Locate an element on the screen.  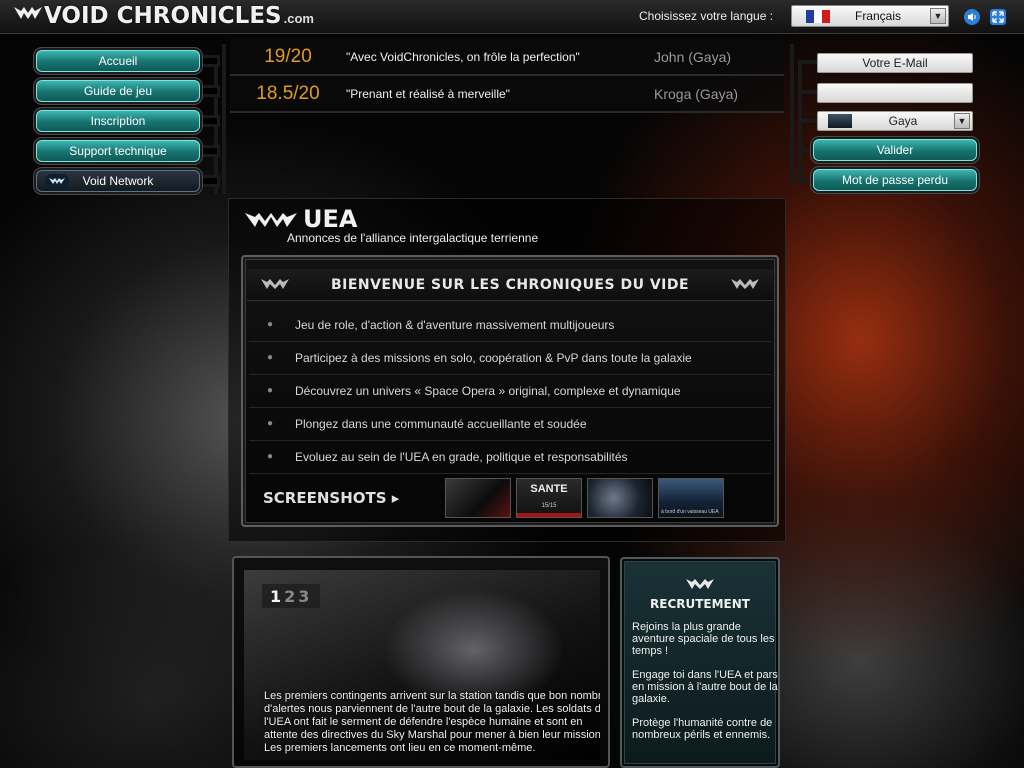
server-thumbnail-icon is located at coordinates (840, 121).